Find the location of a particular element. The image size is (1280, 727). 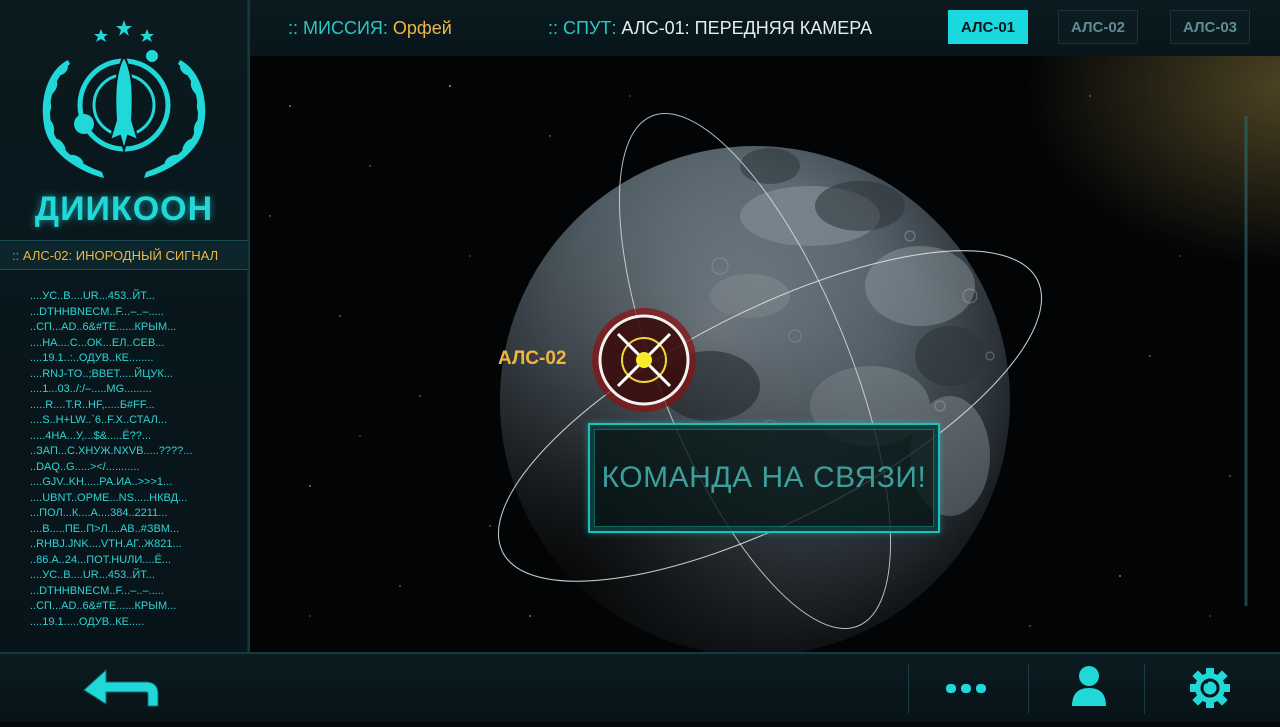

bottom-bar is located at coordinates (640, 687).